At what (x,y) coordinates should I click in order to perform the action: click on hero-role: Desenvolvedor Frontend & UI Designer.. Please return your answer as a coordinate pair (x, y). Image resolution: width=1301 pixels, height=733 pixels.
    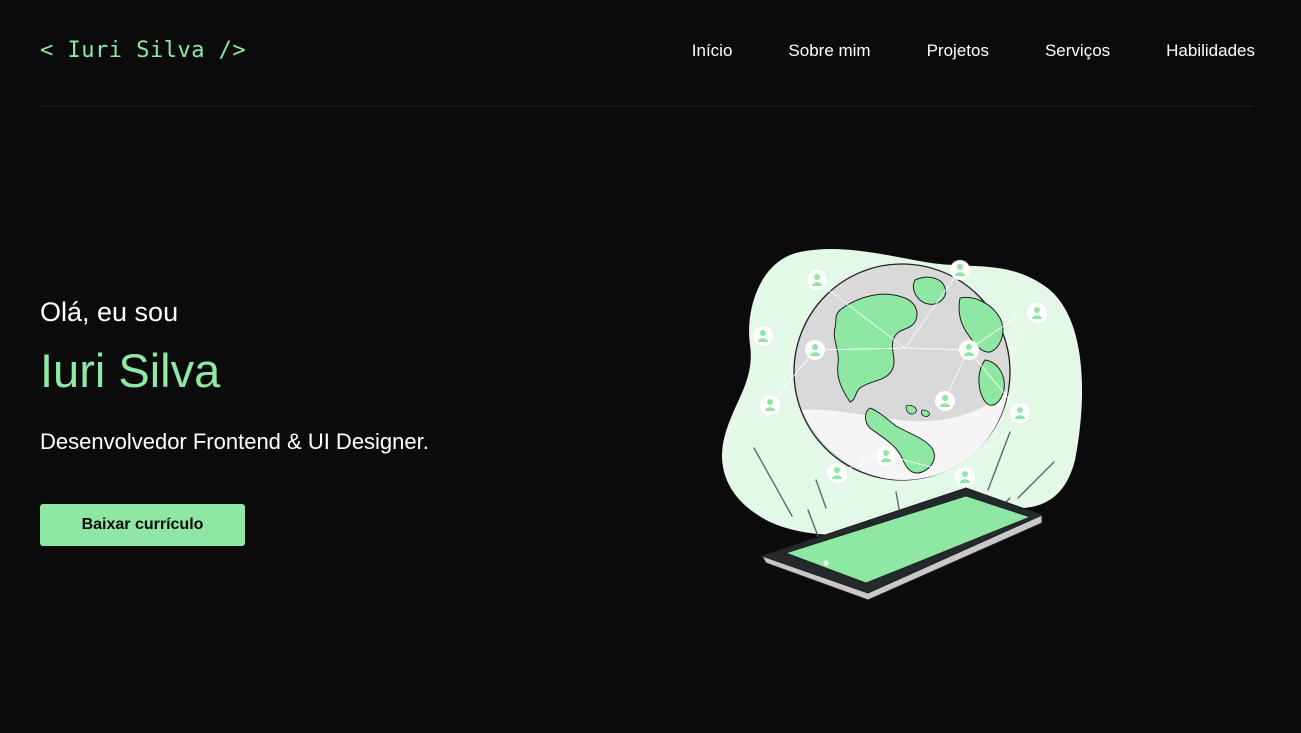
    Looking at the image, I should click on (234, 441).